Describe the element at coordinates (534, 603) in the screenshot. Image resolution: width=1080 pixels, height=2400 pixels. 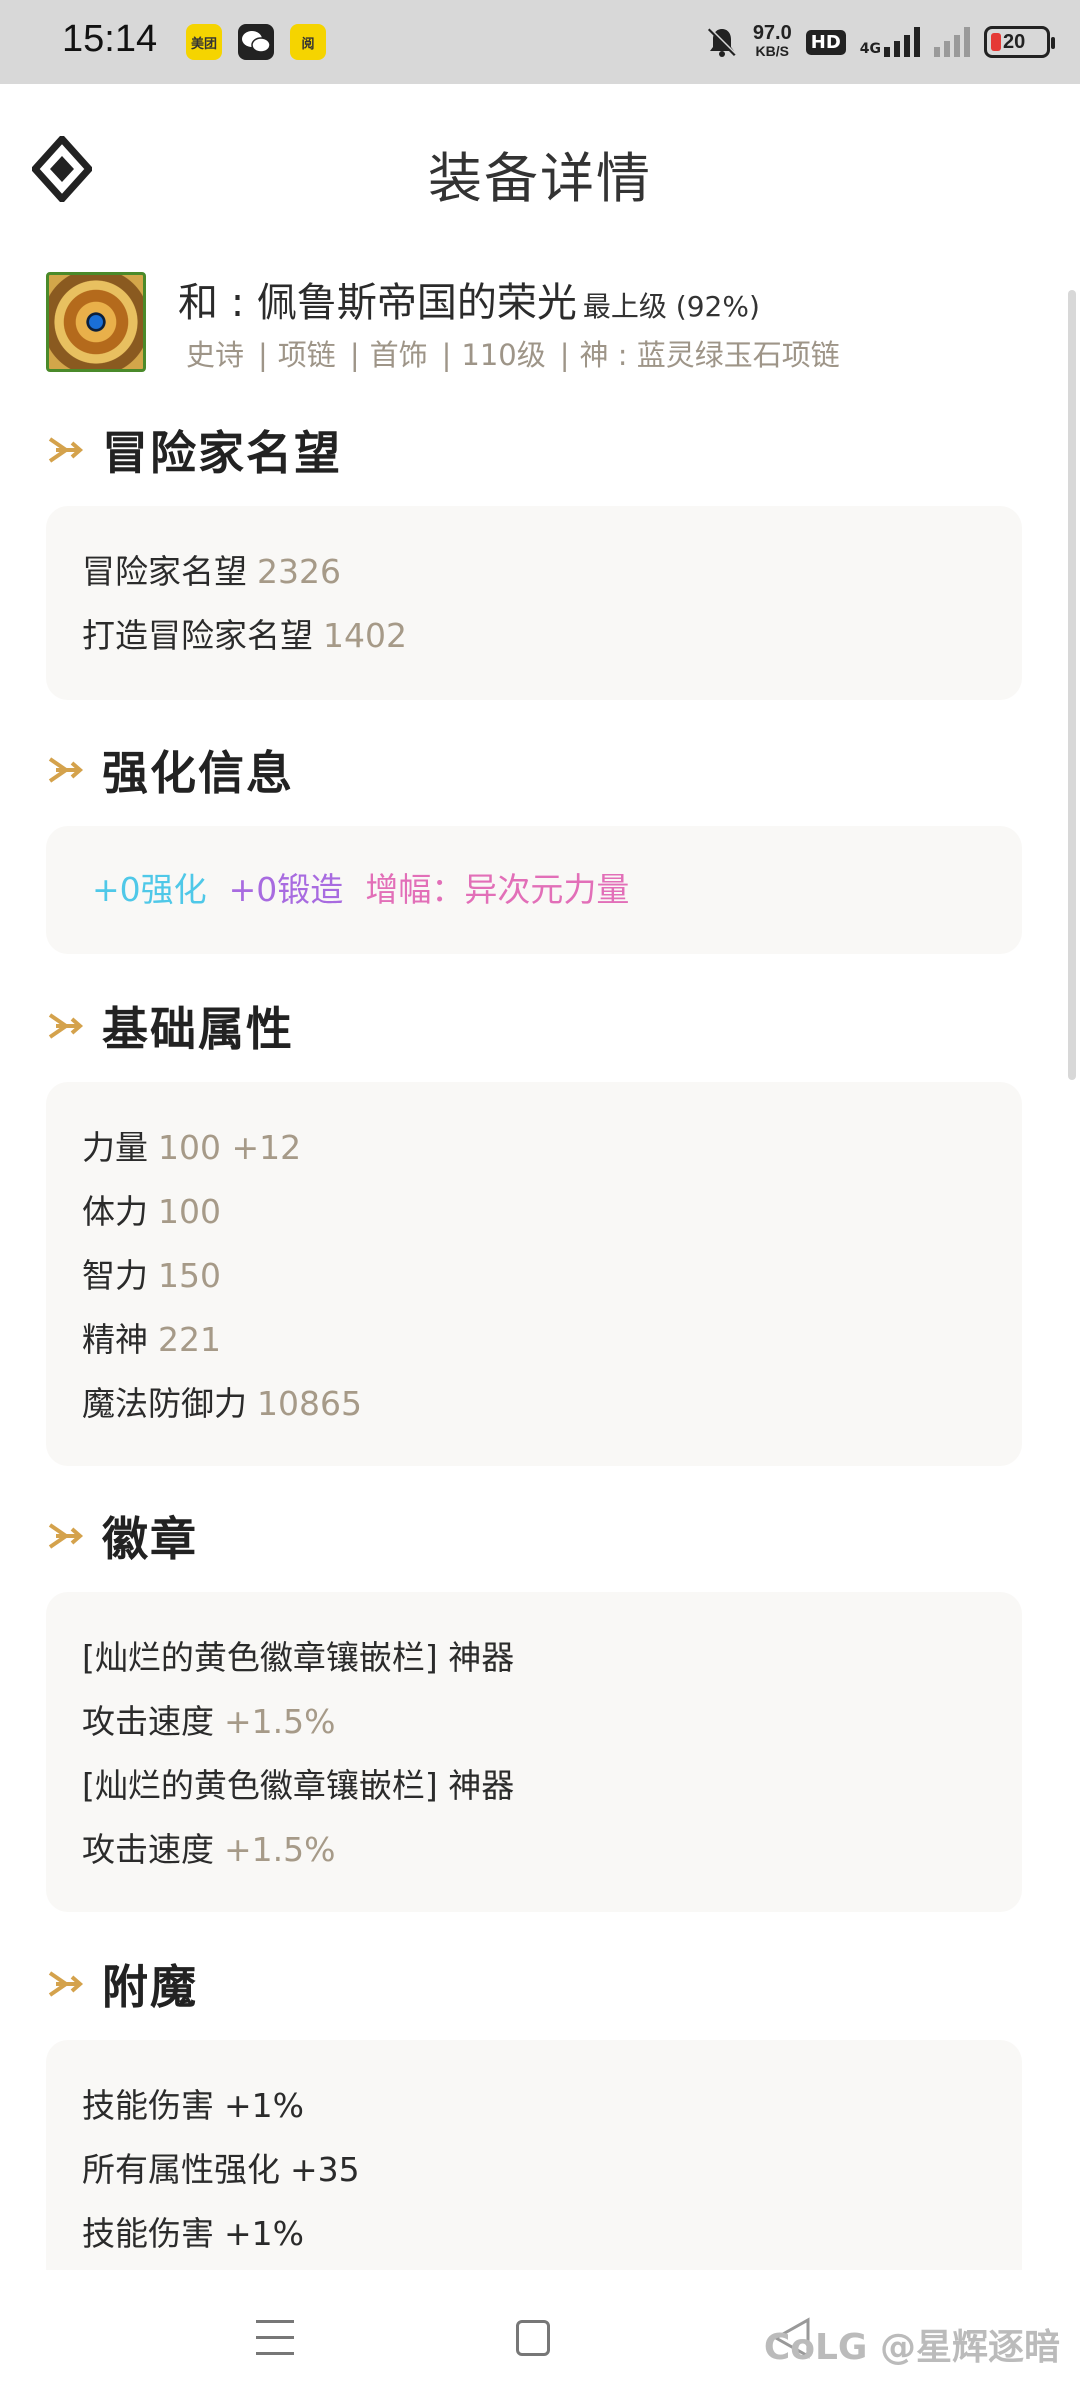
I see `fame-card: 冒险家名望 2326 打造冒险家名望 1402` at that location.